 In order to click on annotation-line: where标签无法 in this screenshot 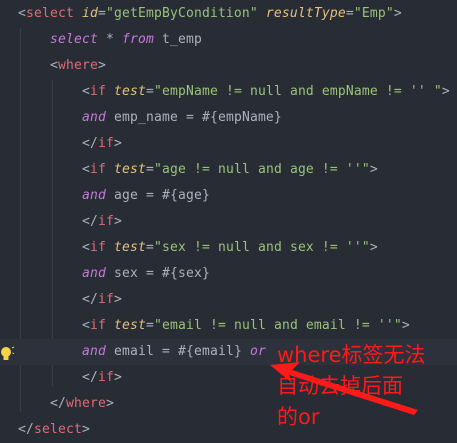, I will do `click(351, 355)`.